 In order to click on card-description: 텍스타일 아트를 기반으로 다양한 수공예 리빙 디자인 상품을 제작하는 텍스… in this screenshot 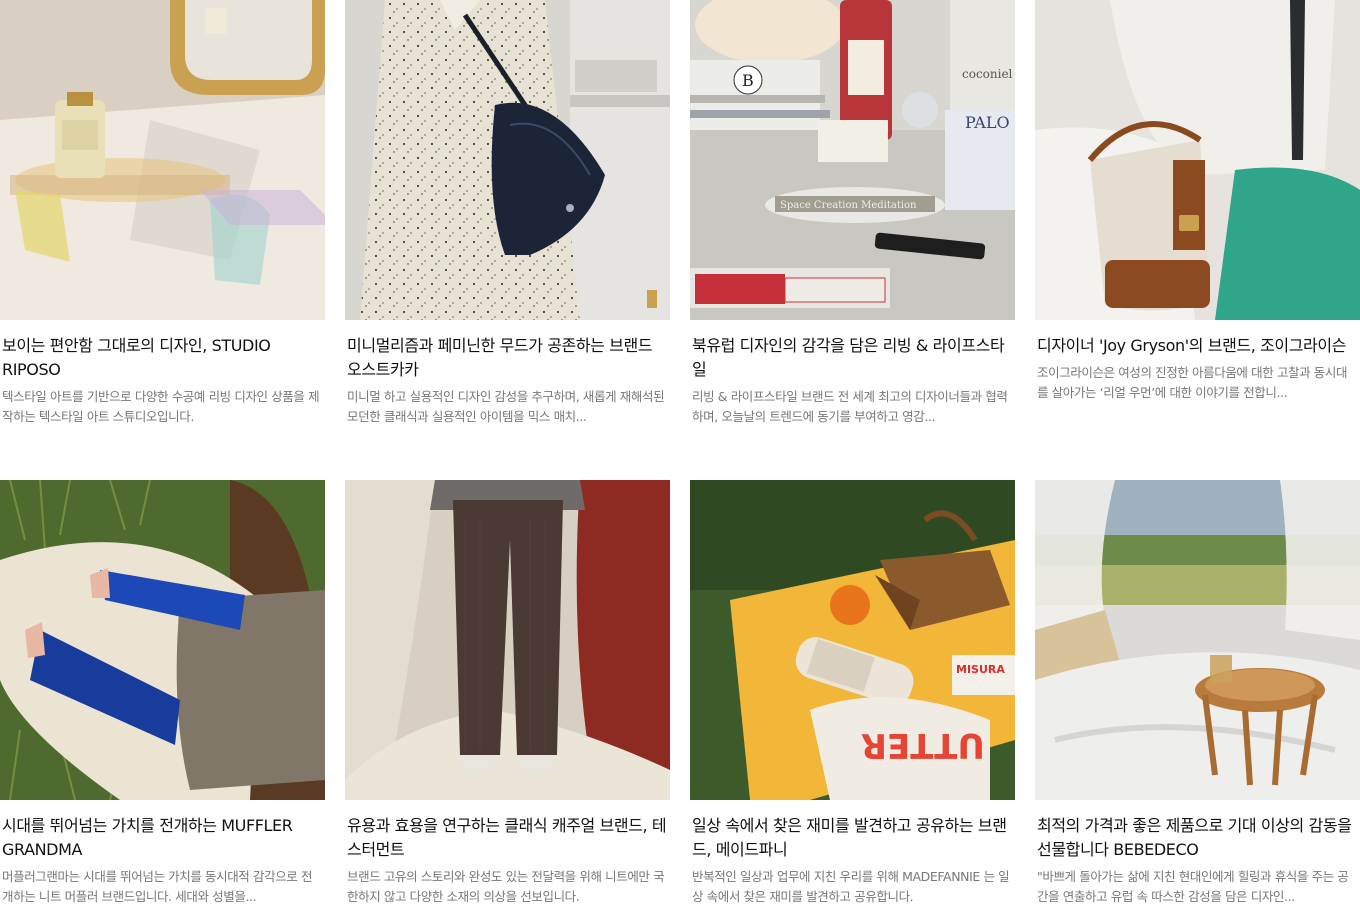, I will do `click(161, 406)`.